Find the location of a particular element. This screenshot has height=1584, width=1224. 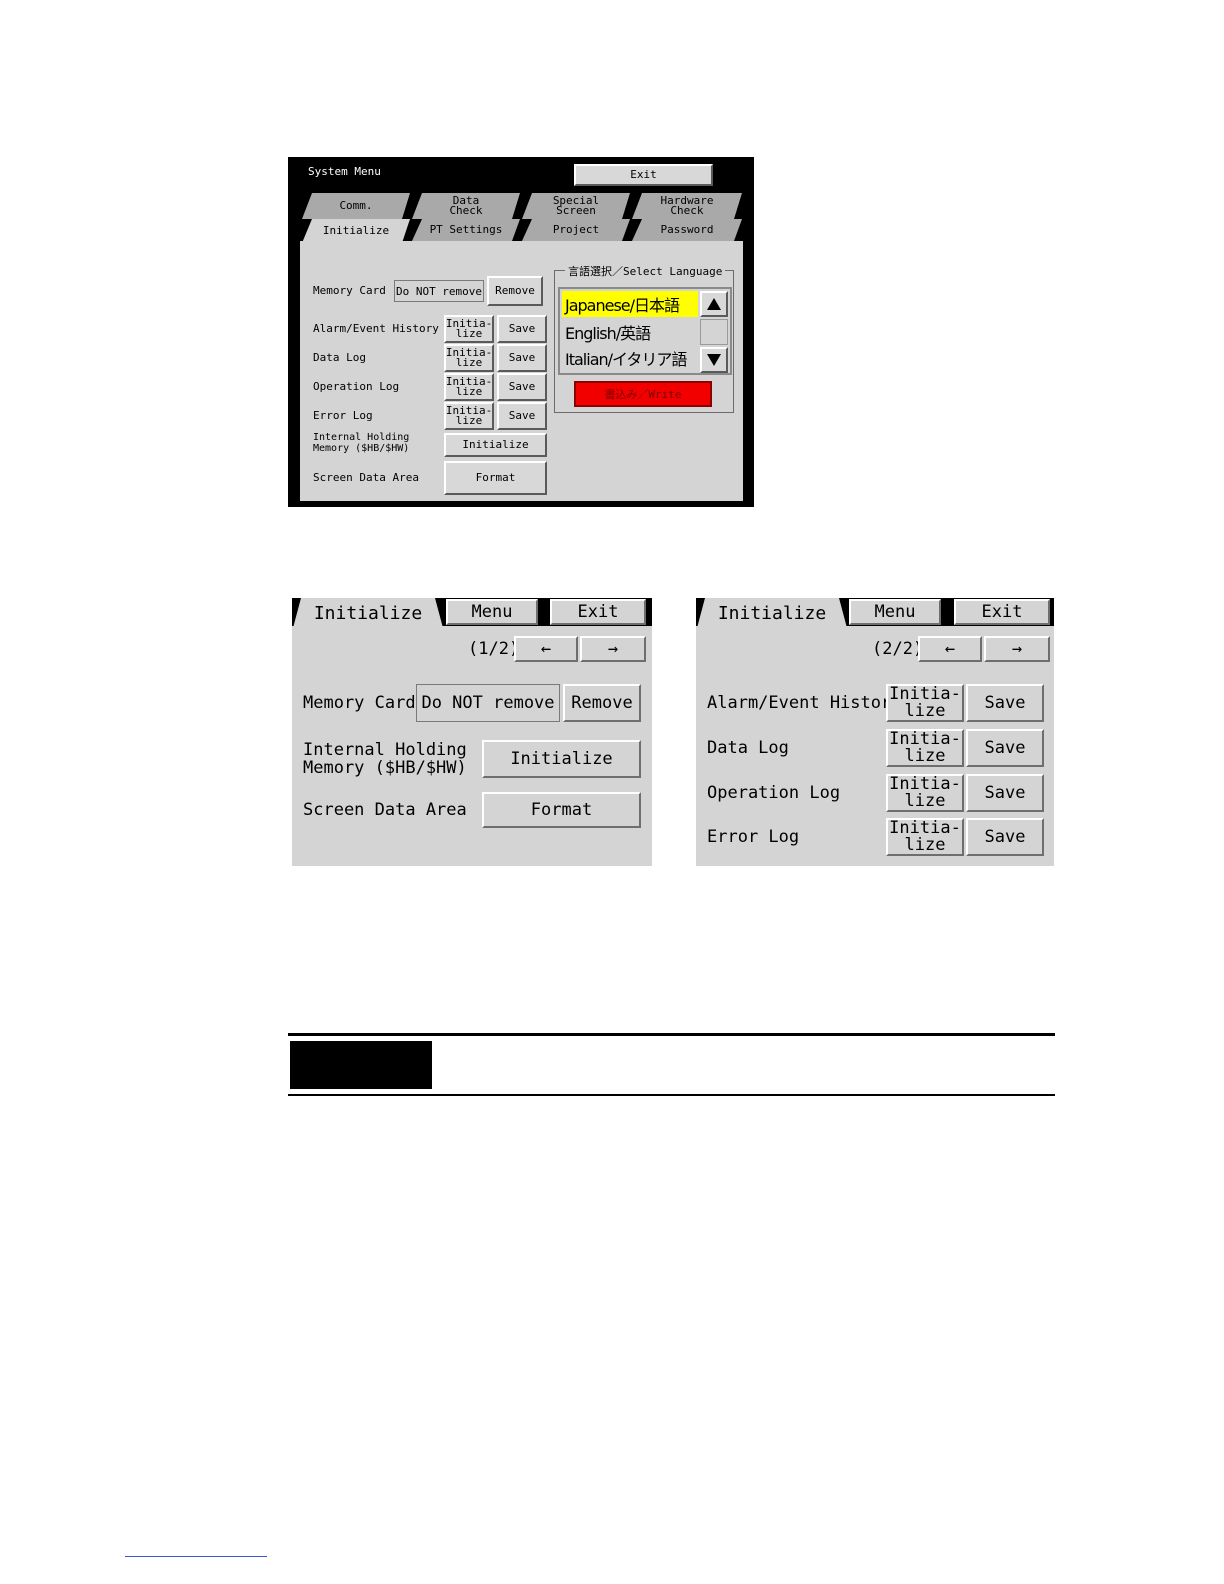

section-rule-bottom is located at coordinates (671, 1095).